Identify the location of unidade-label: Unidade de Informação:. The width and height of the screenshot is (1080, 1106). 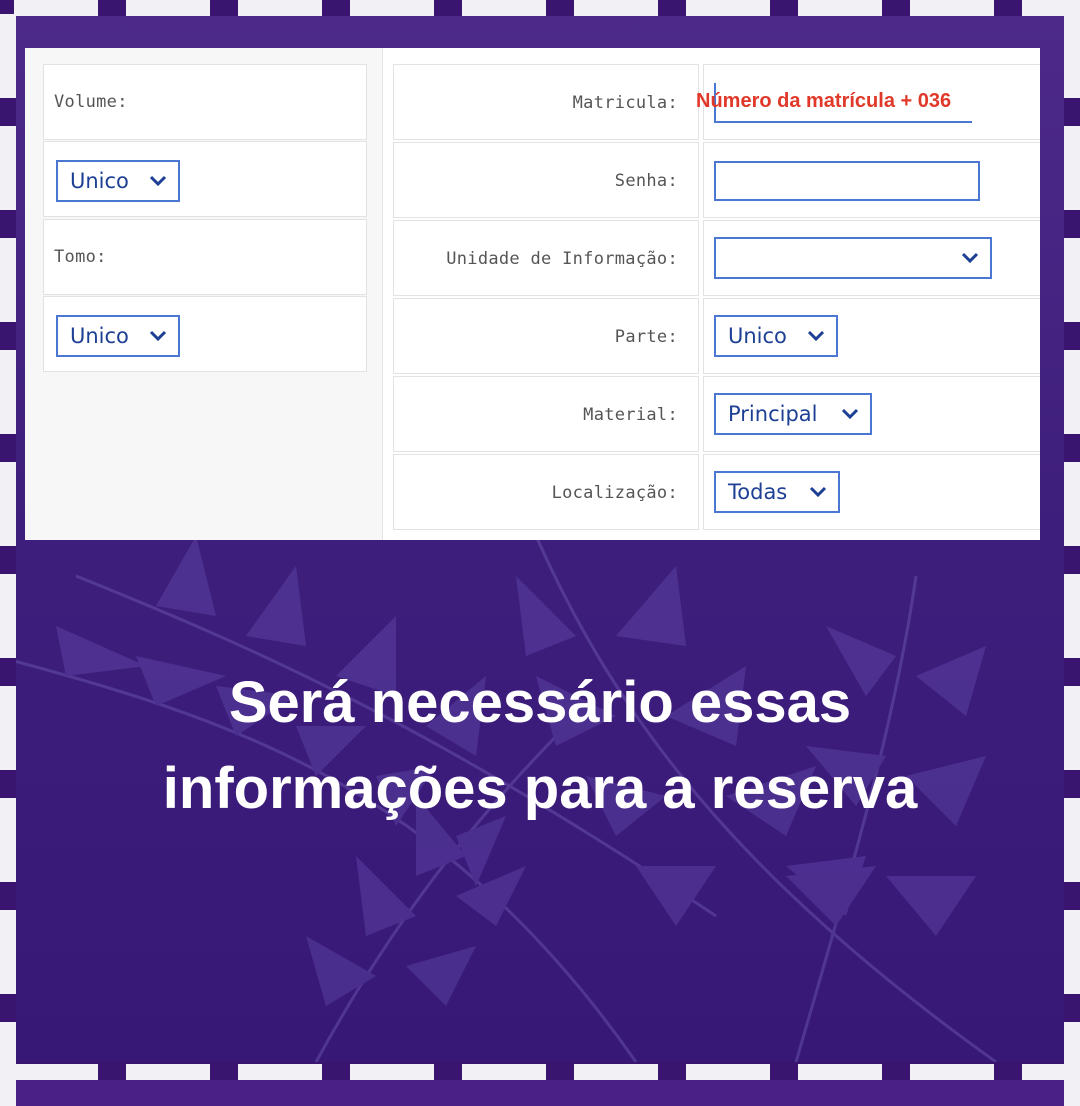
(562, 259).